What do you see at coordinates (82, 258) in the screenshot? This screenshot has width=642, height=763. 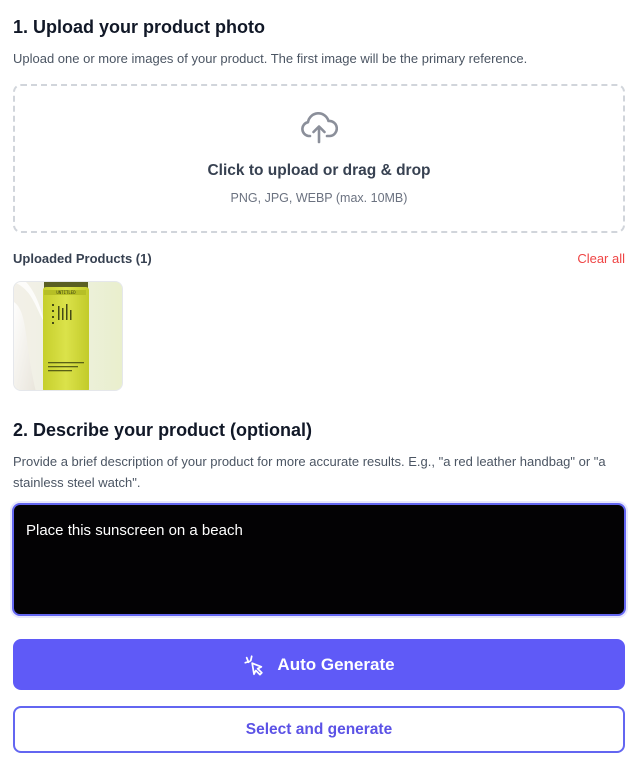 I see `uploaded-products-label: Uploaded Products (1)` at bounding box center [82, 258].